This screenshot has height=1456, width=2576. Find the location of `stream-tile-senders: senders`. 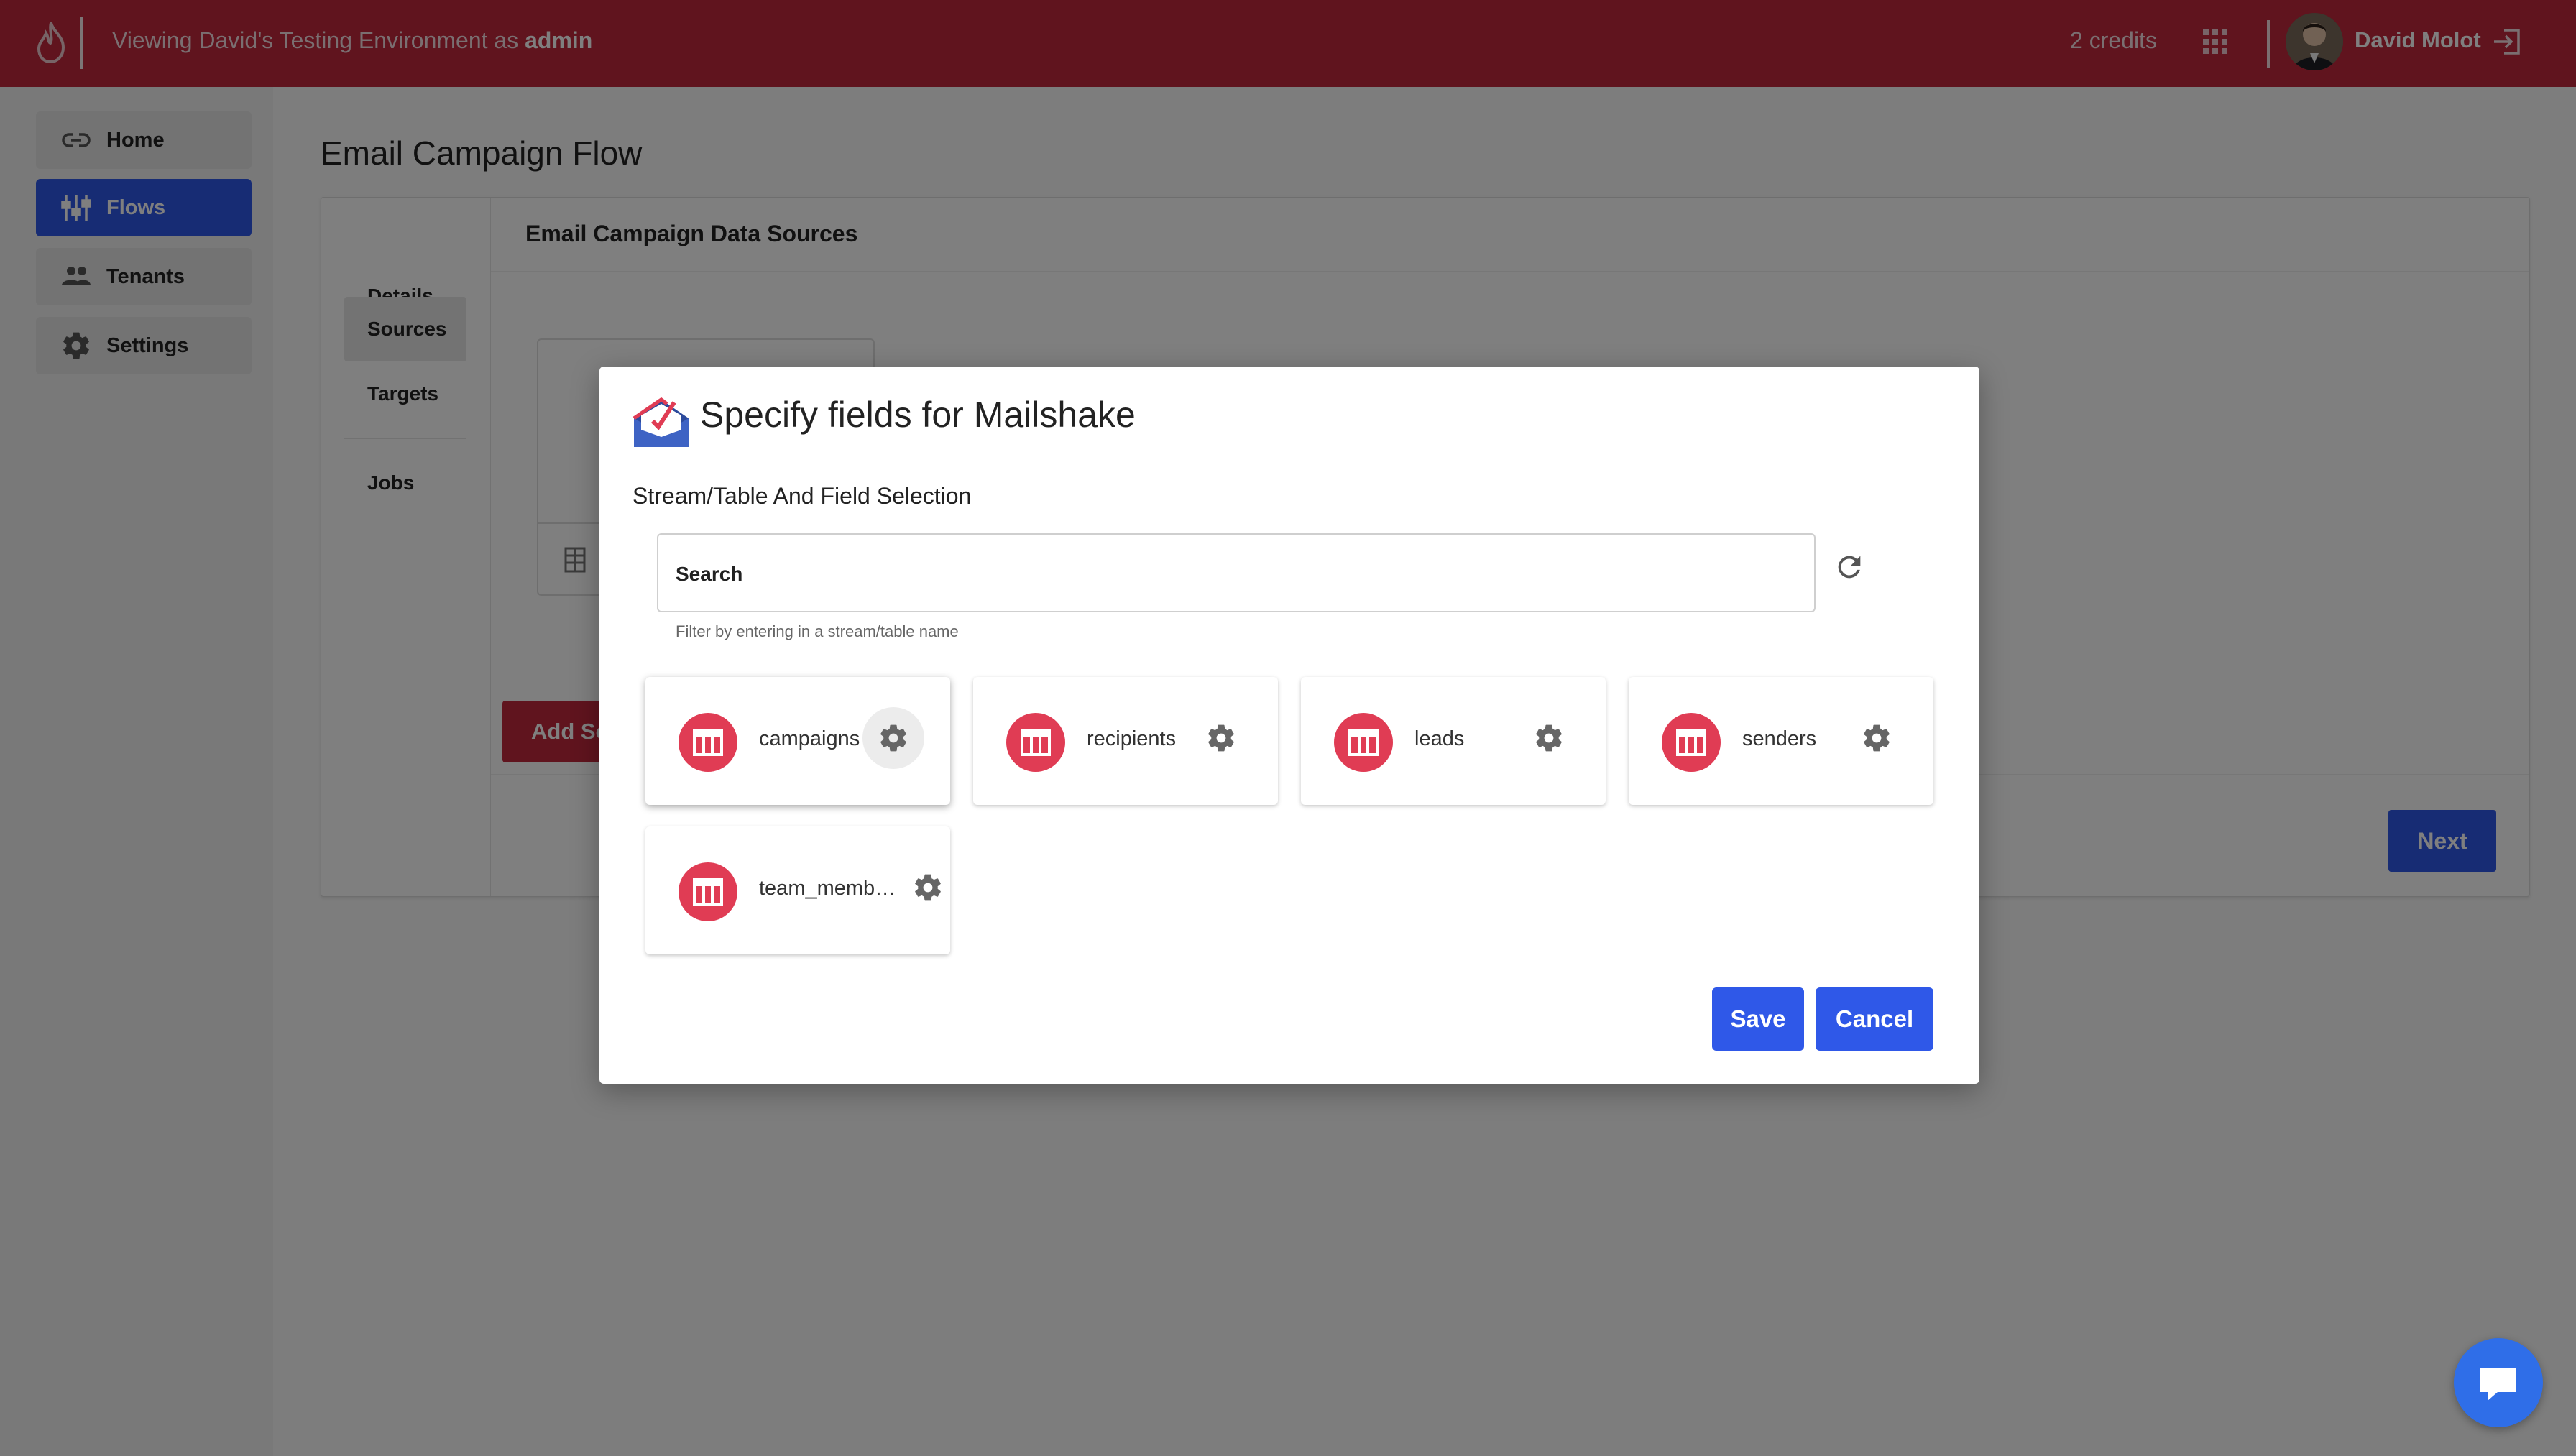

stream-tile-senders: senders is located at coordinates (1781, 741).